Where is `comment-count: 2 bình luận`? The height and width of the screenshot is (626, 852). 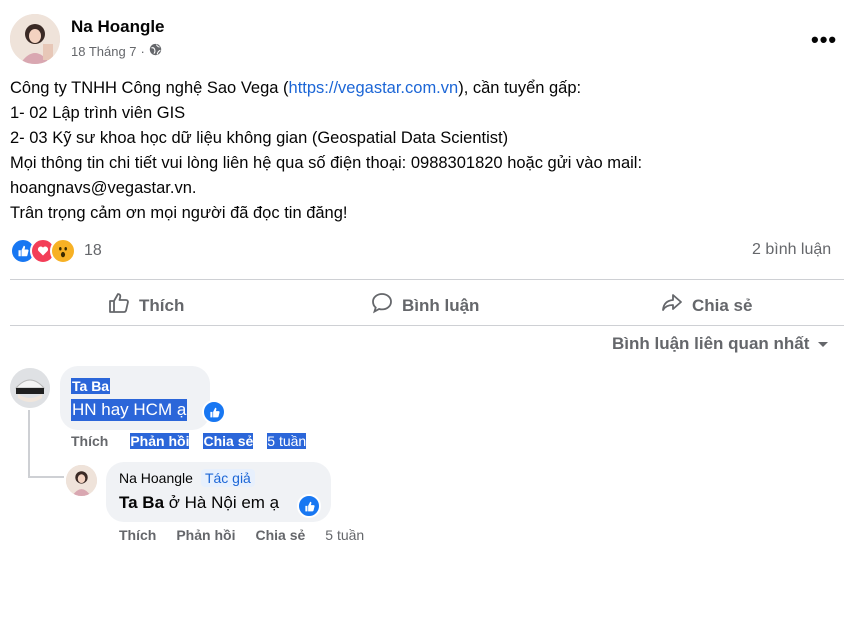
comment-count: 2 bình luận is located at coordinates (791, 250).